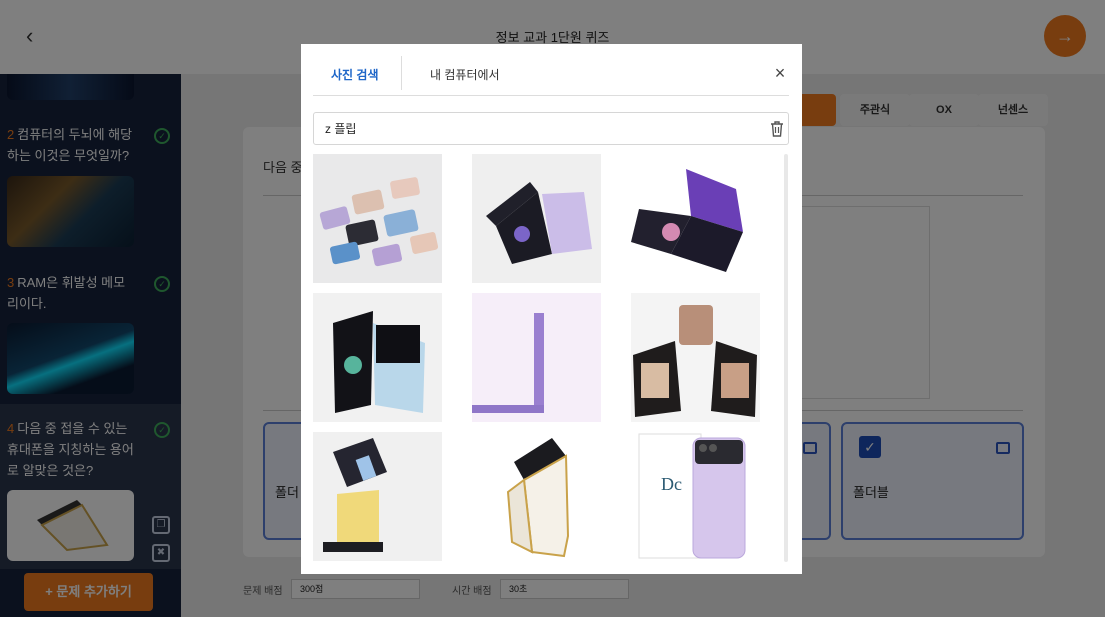  What do you see at coordinates (465, 74) in the screenshot?
I see `tab-my-computer: 내 컴퓨터에서` at bounding box center [465, 74].